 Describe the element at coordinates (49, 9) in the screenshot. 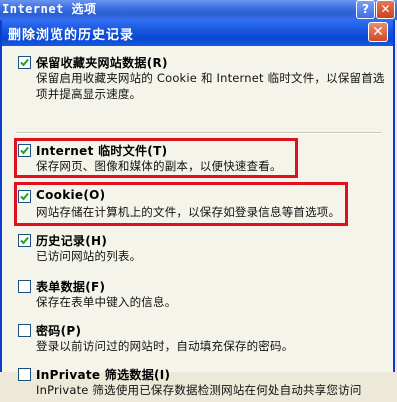

I see `outer-window-title: Internet 选项` at that location.